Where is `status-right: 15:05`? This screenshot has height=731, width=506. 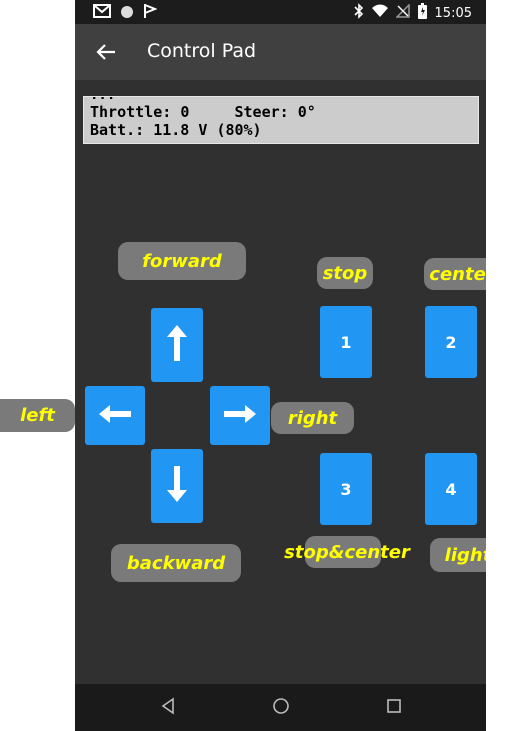 status-right: 15:05 is located at coordinates (412, 13).